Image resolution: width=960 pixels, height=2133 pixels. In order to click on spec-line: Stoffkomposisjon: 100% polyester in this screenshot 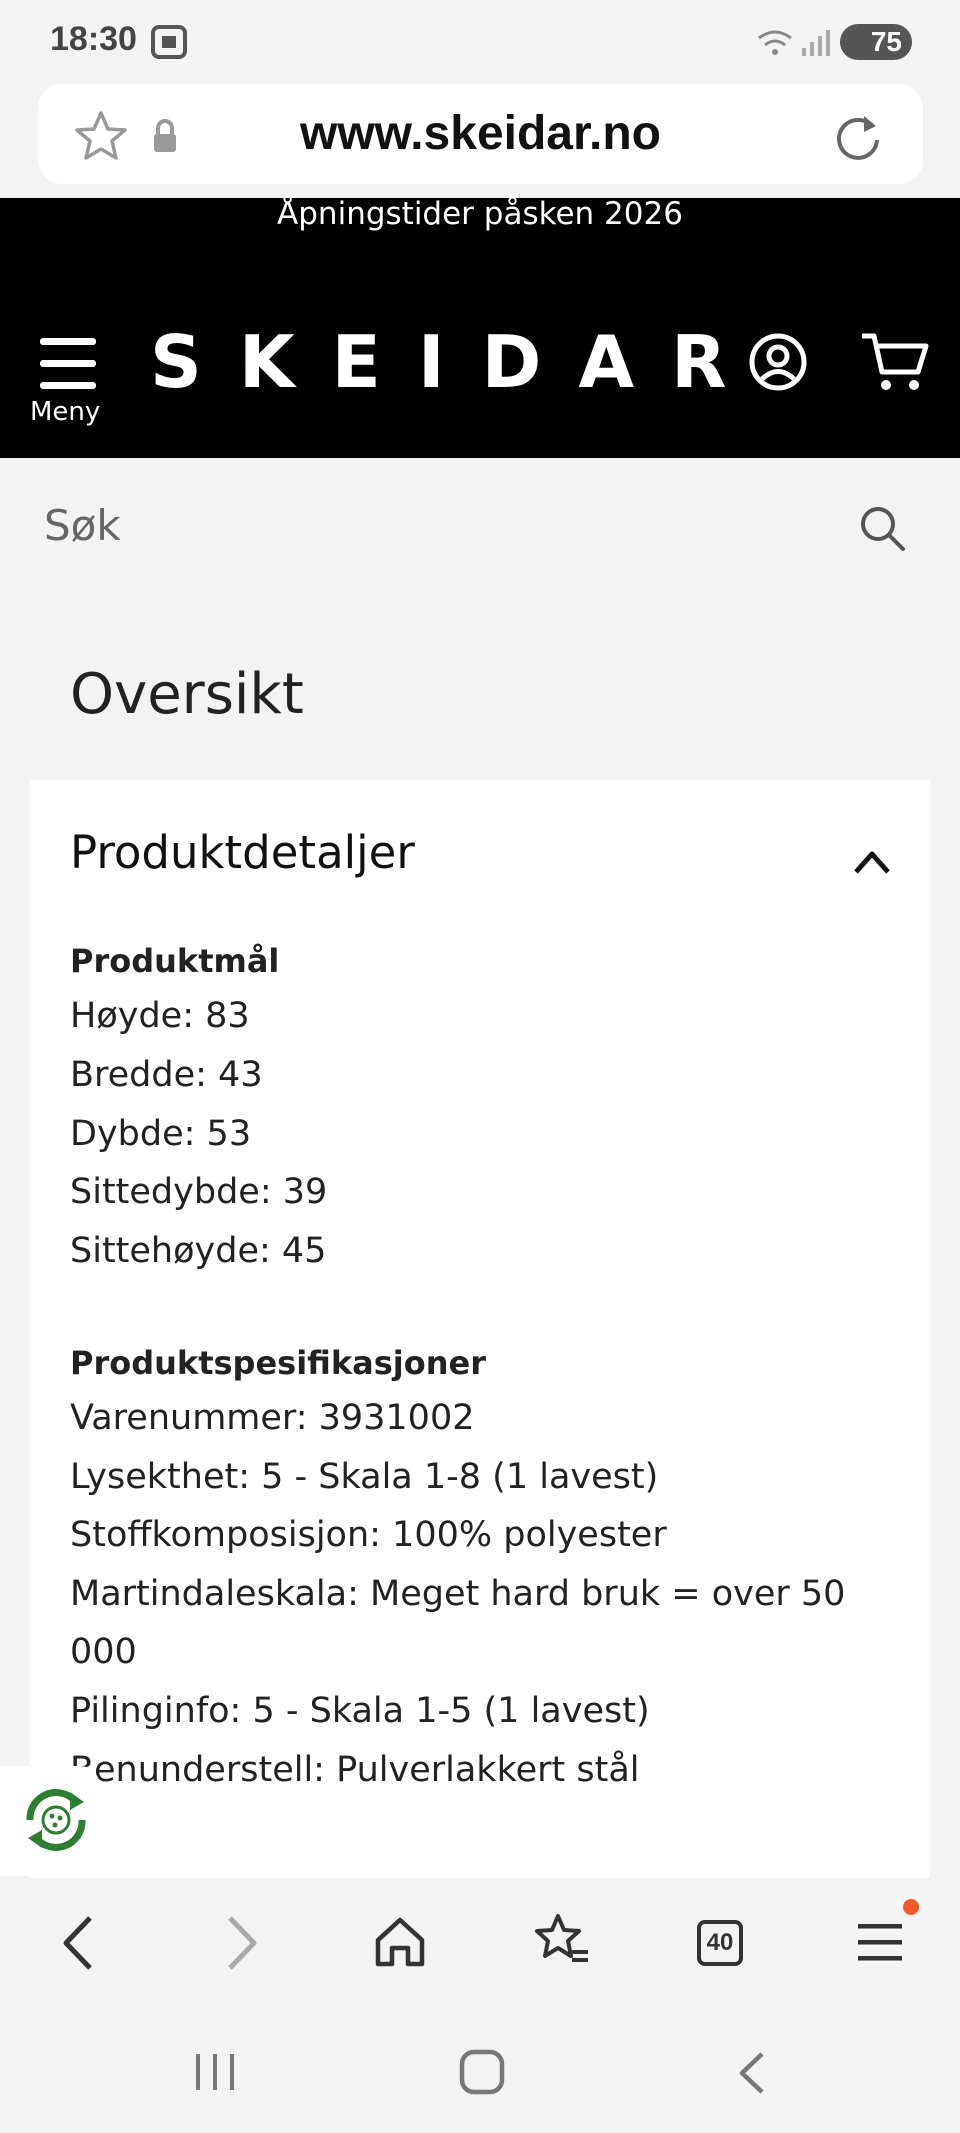, I will do `click(368, 1535)`.